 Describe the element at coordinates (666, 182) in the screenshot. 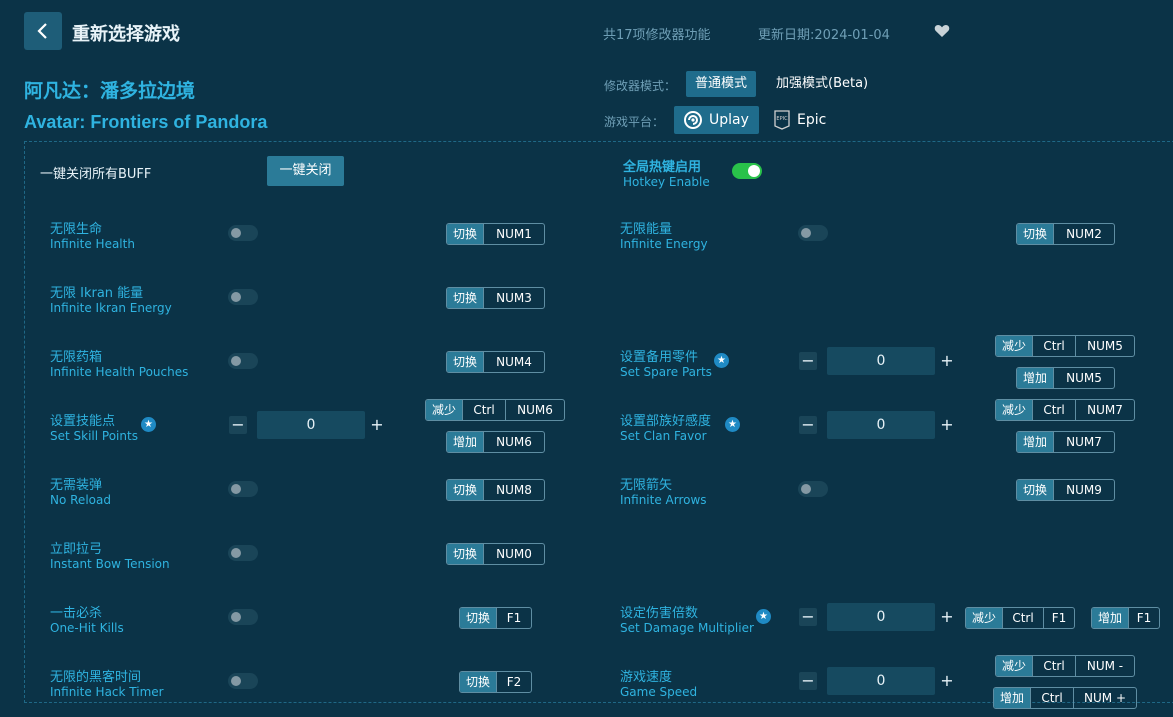

I see `hotkey-enable-label-en: Hotkey Enable` at that location.